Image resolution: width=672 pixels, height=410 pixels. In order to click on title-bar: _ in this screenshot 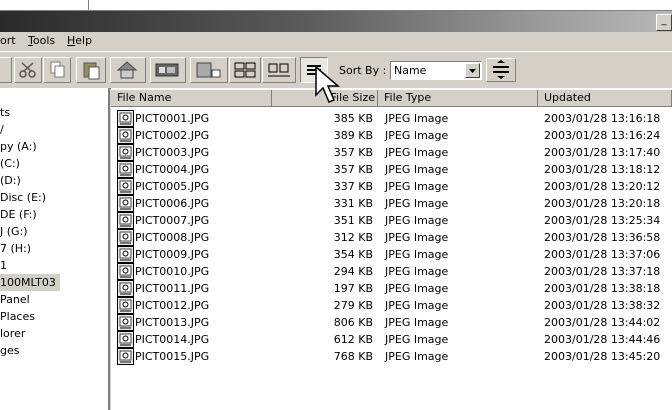, I will do `click(336, 21)`.